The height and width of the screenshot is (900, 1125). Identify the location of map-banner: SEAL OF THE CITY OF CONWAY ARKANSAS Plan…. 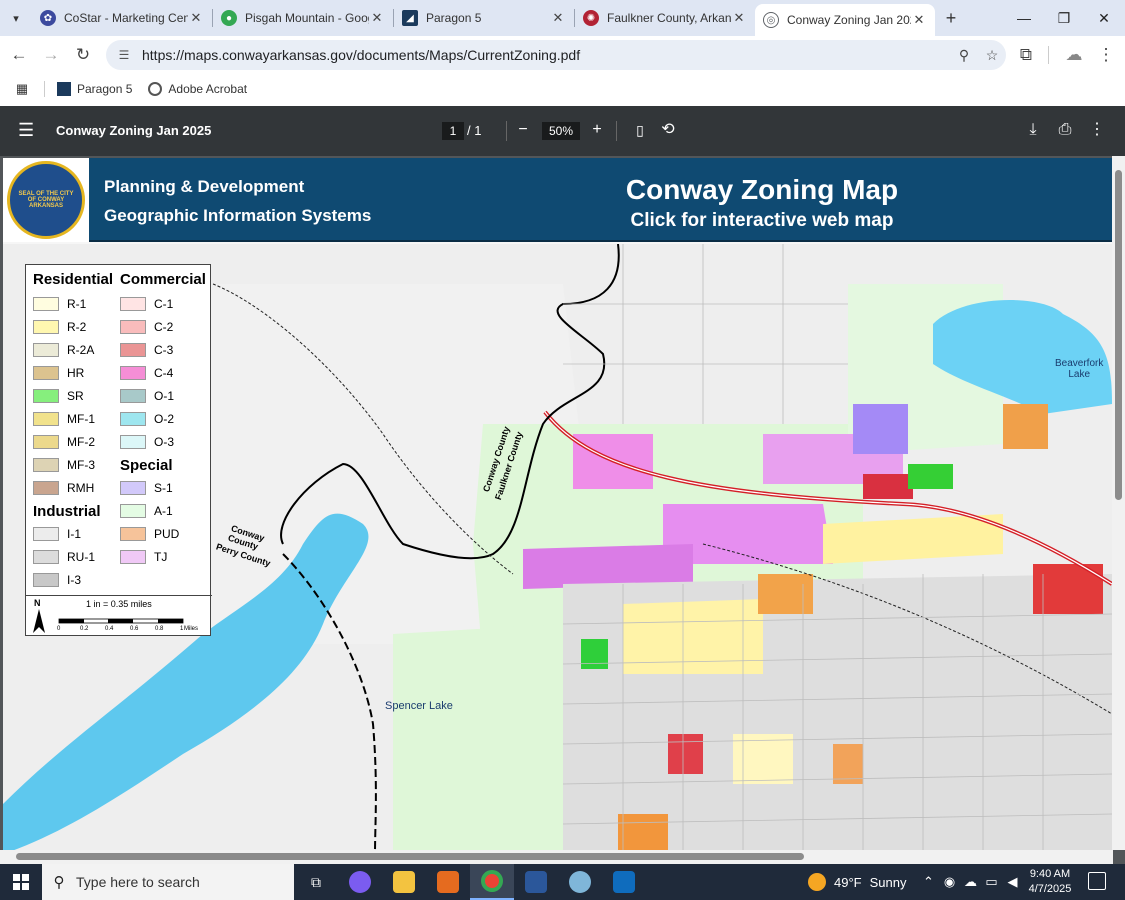
(557, 200).